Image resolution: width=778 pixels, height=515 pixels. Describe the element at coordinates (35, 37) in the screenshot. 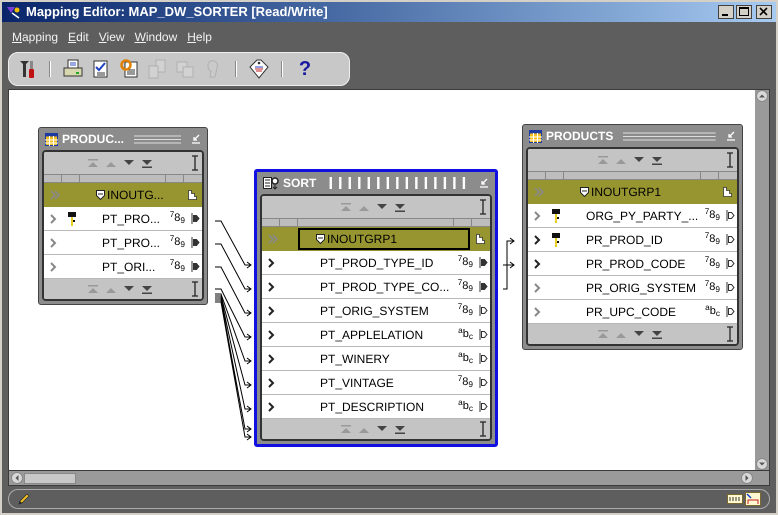

I see `menu-item: Mapping` at that location.